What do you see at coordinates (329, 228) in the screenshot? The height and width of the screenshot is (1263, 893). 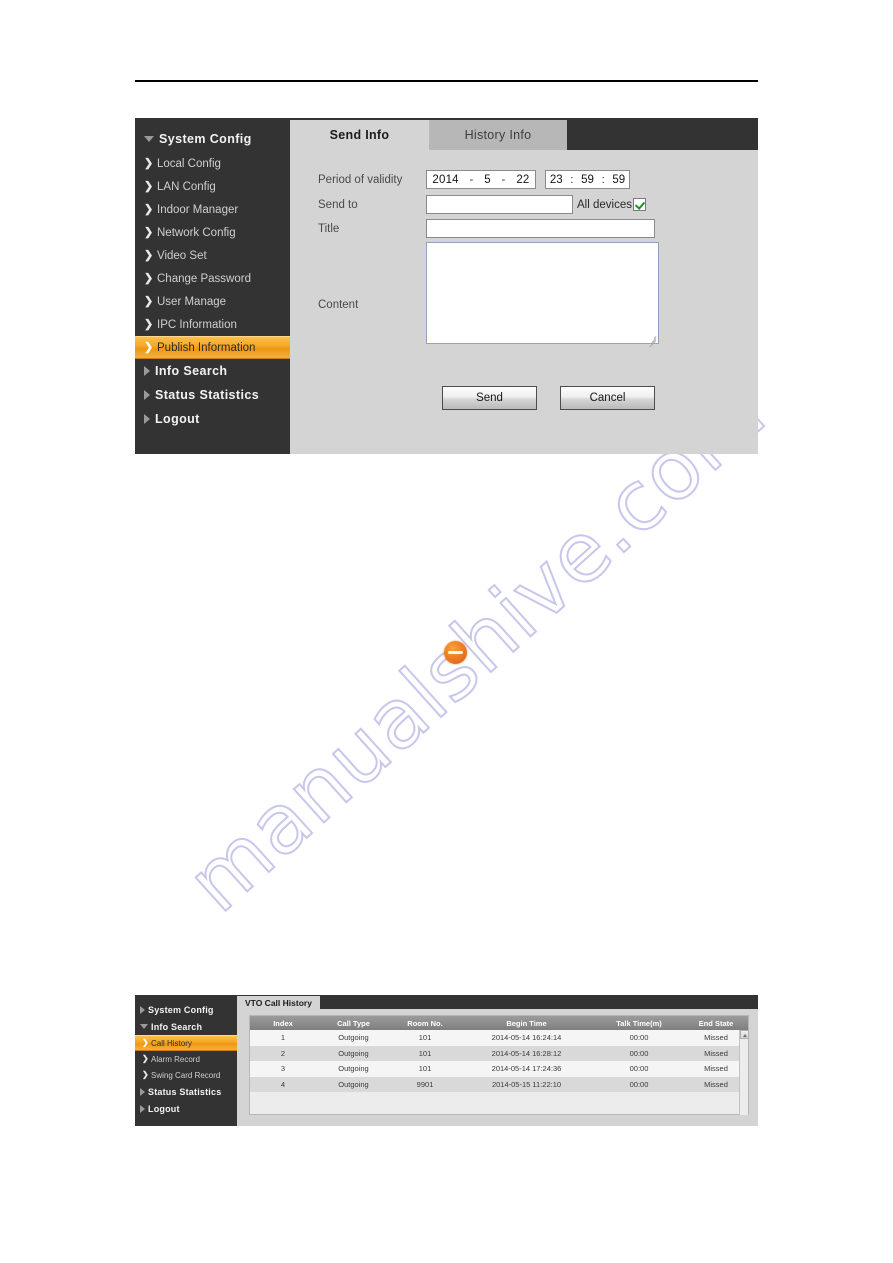 I see `title-label: Title` at bounding box center [329, 228].